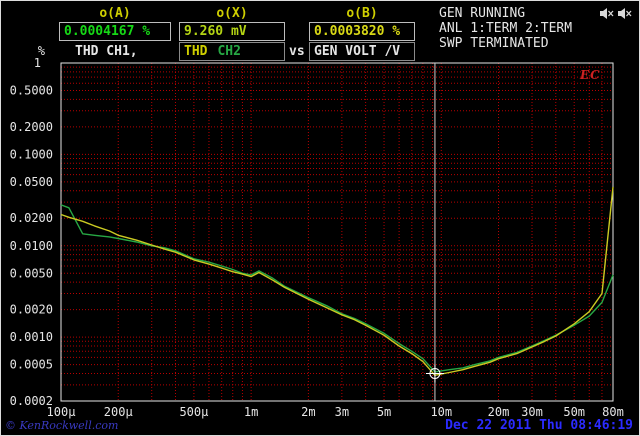 The image size is (640, 436). I want to click on x-tick-label: 30m, so click(532, 412).